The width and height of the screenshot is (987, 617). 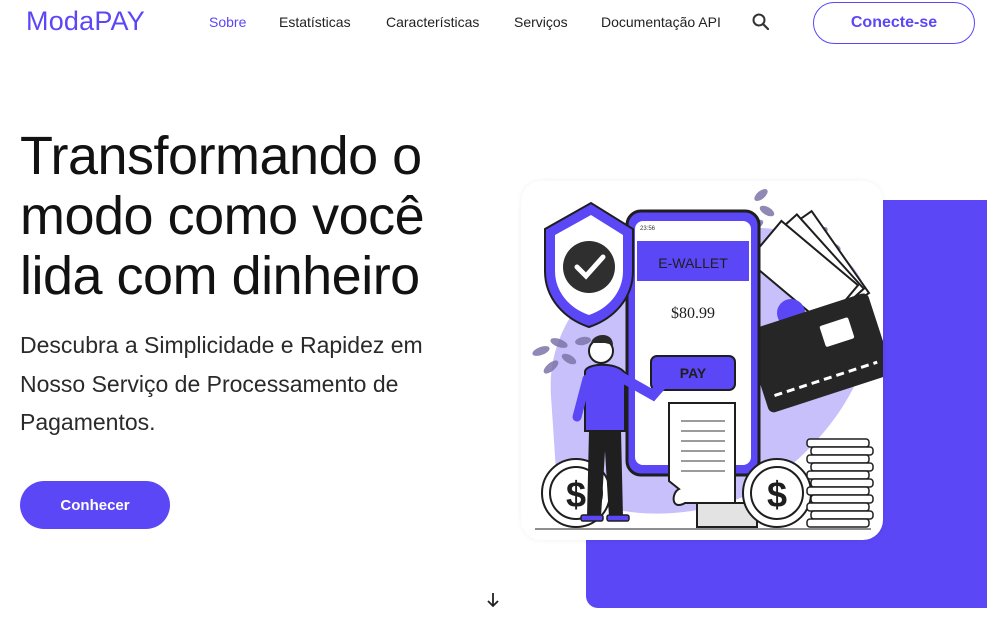 I want to click on nav-item-documentacao-api: Documentação API, so click(x=661, y=22).